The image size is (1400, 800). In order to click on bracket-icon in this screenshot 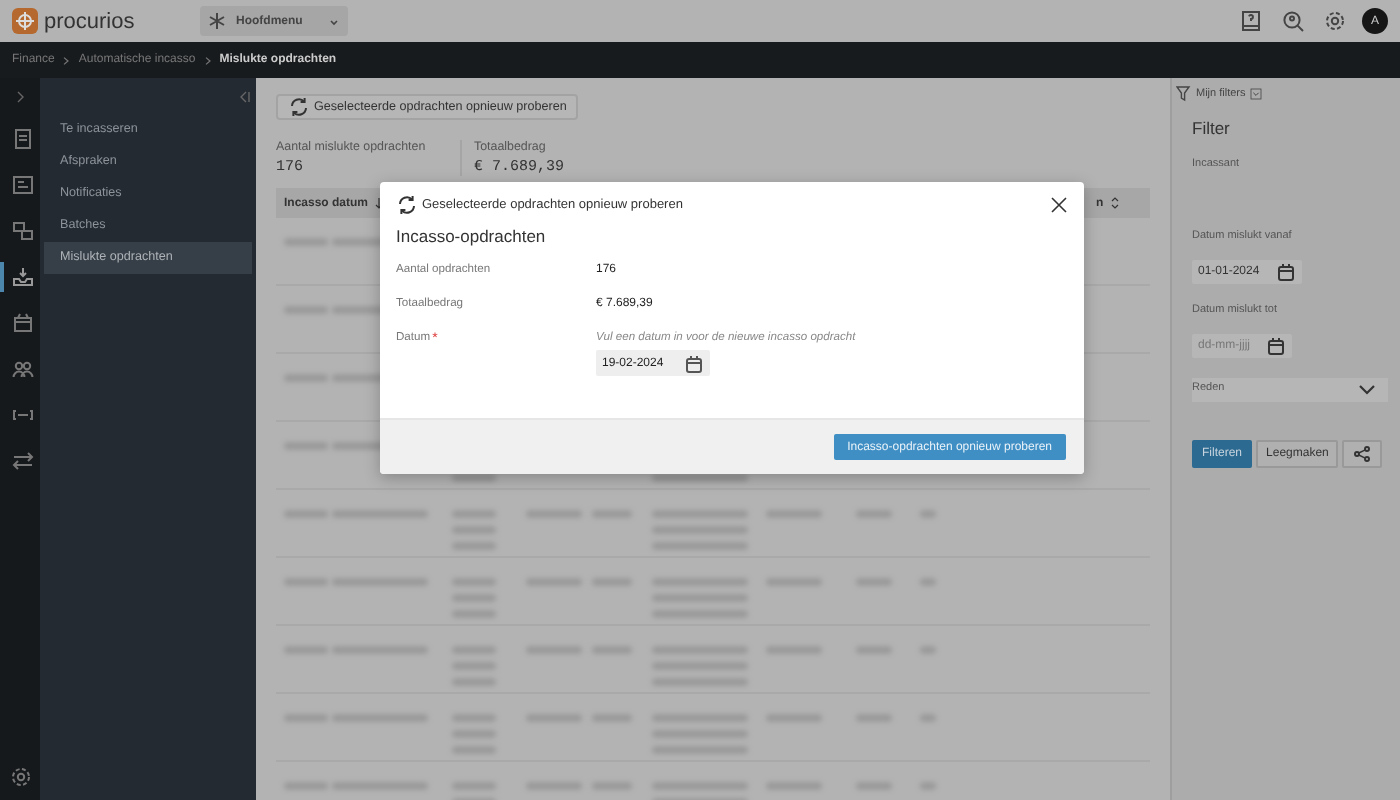, I will do `click(22, 415)`.